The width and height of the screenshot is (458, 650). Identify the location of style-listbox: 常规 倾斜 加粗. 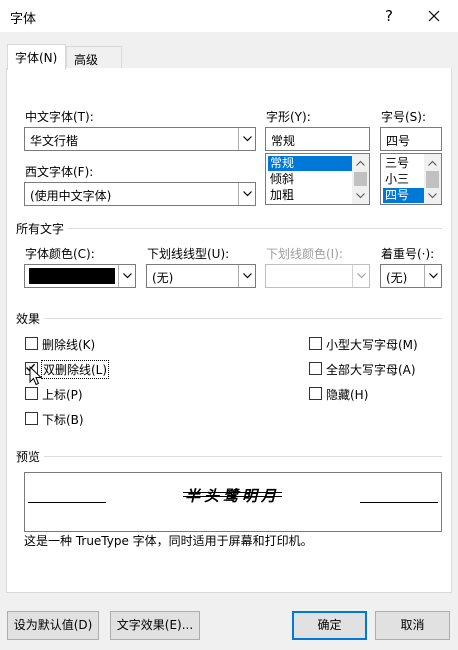
(317, 179).